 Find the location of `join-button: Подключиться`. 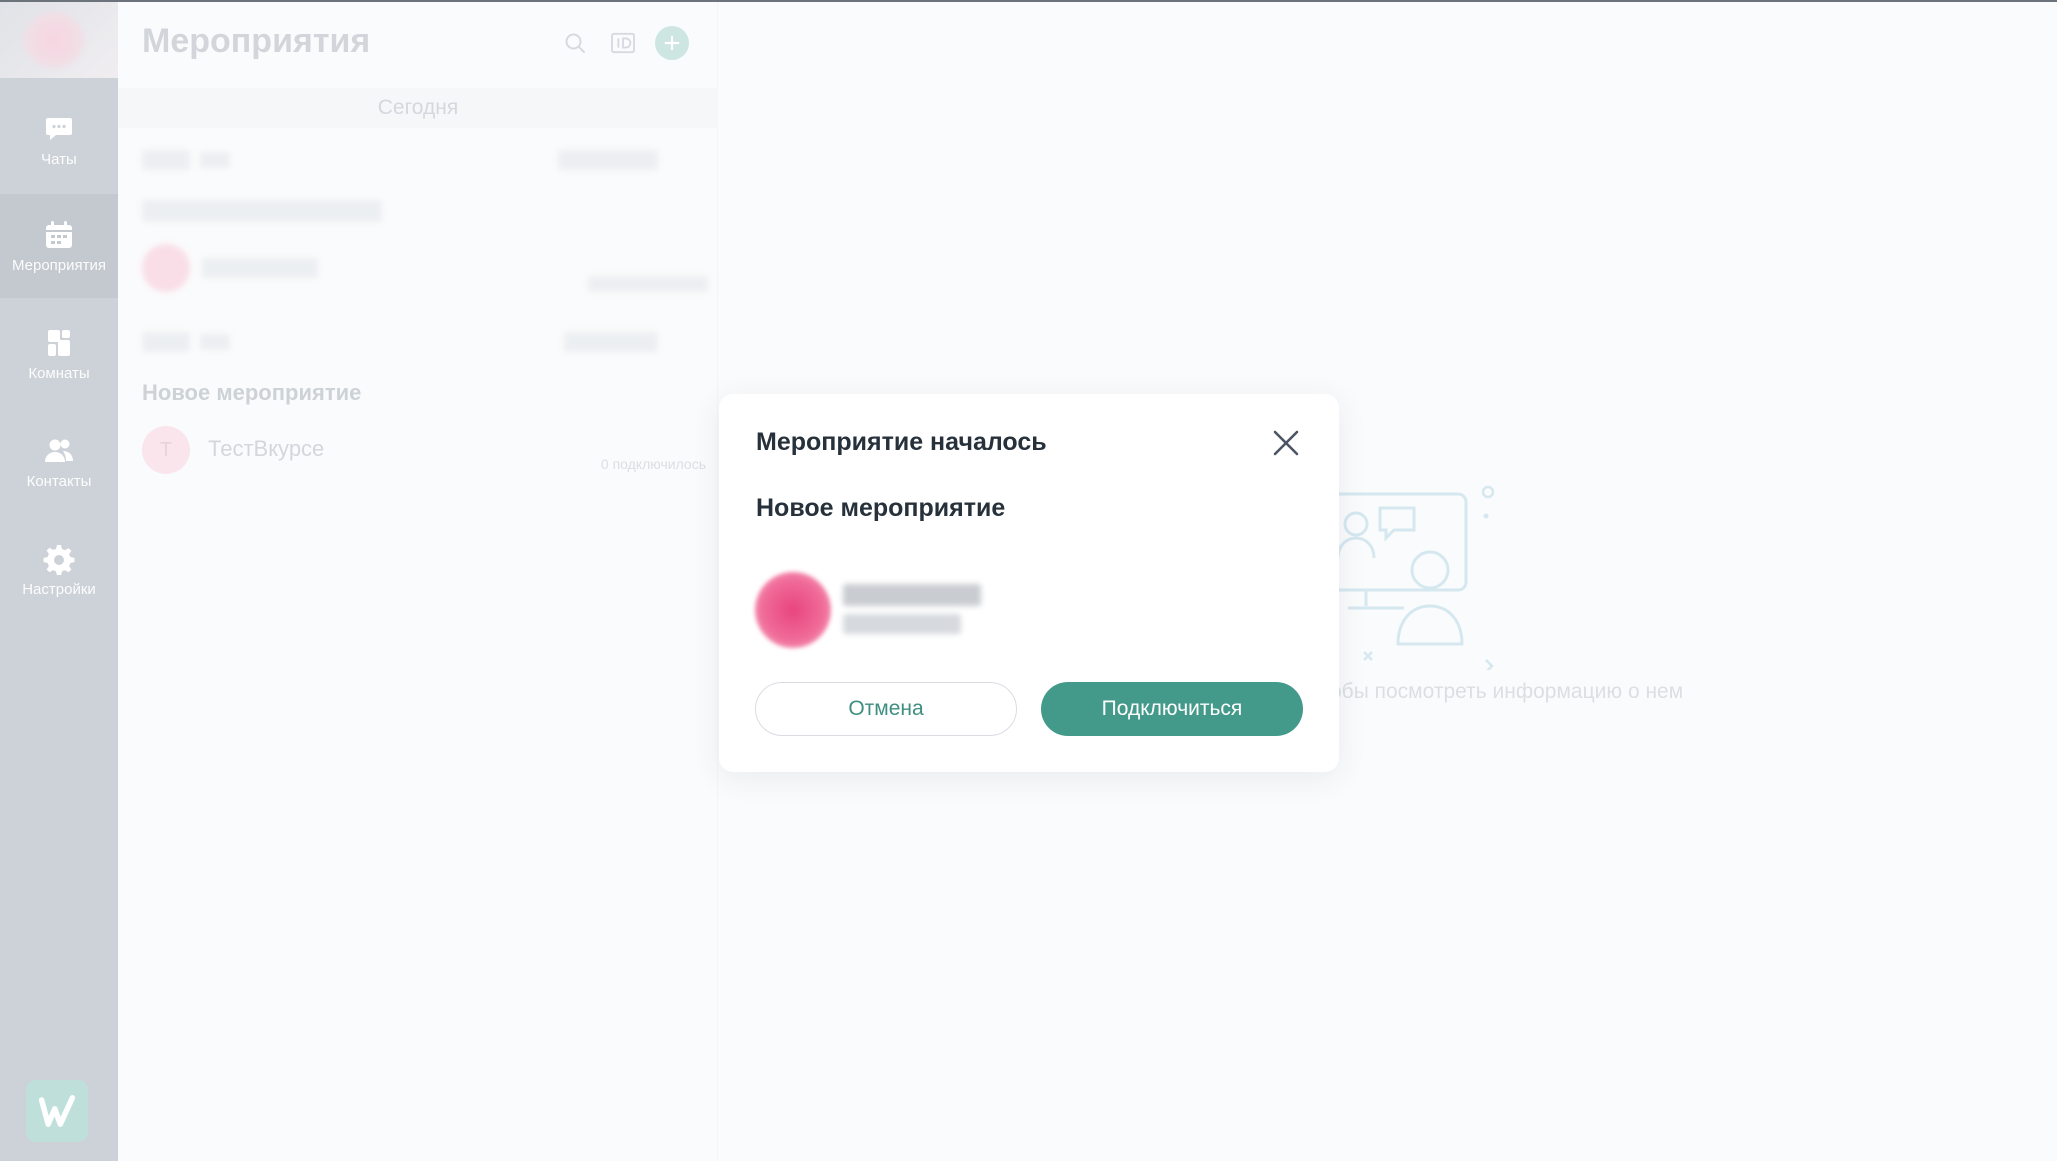

join-button: Подключиться is located at coordinates (1172, 709).